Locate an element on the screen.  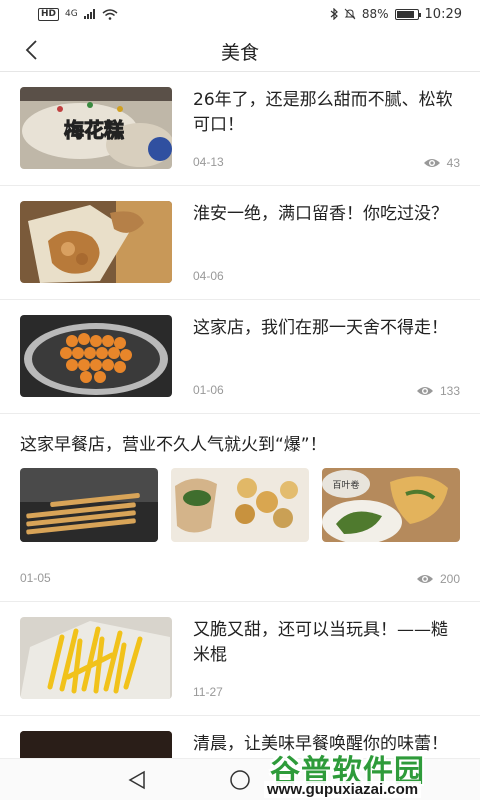
battery-percent: 88% is located at coordinates (375, 14).